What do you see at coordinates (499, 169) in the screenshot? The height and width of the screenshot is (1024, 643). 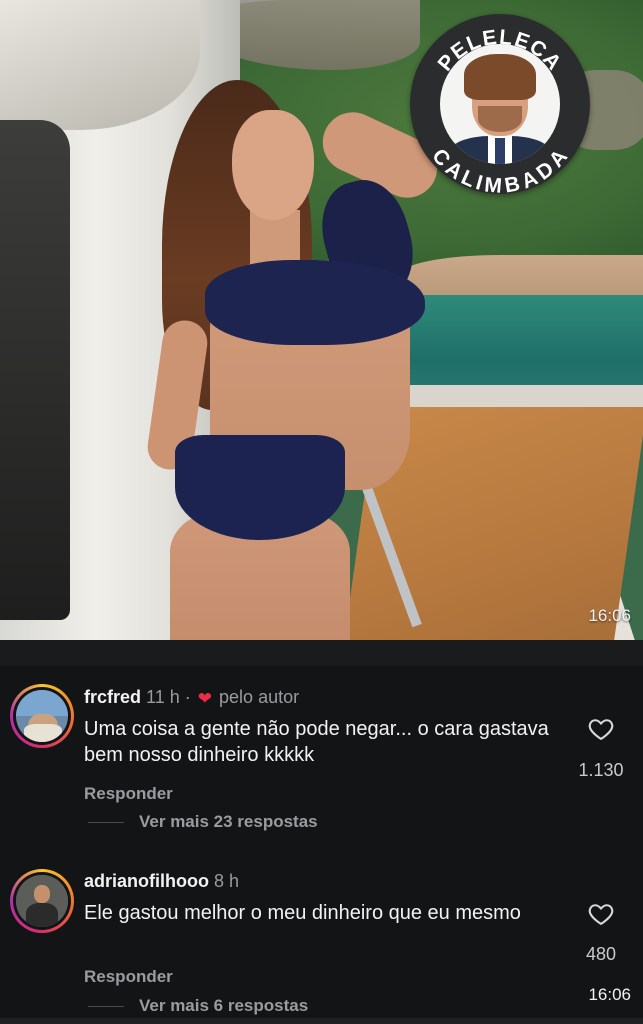 I see `badge-bottom-text: CALIMBADA` at bounding box center [499, 169].